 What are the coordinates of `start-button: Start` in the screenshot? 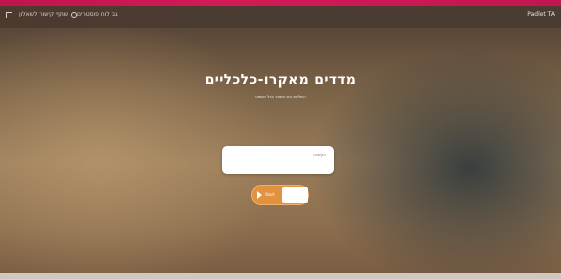 It's located at (280, 195).